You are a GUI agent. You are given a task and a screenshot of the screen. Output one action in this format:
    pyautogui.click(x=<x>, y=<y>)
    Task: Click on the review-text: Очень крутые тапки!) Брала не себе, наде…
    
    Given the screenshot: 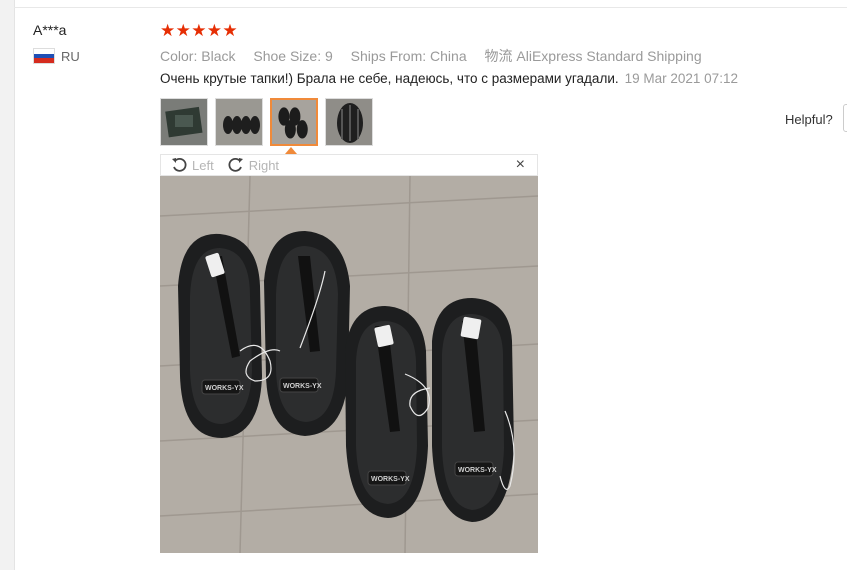 What is the action you would take?
    pyautogui.click(x=389, y=78)
    